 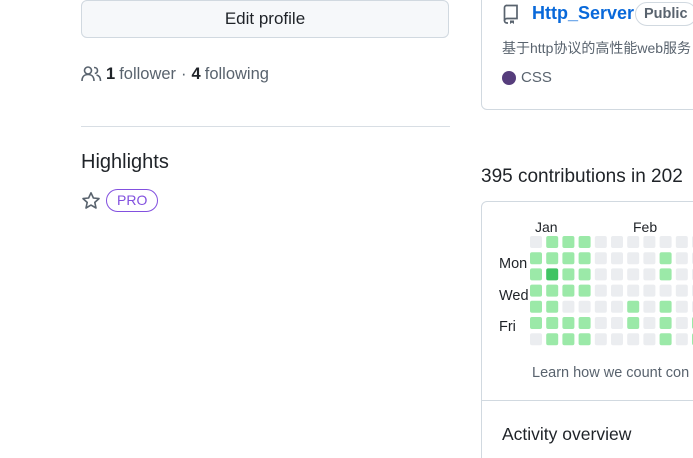 What do you see at coordinates (610, 373) in the screenshot?
I see `learn-count-link: Learn how we count con` at bounding box center [610, 373].